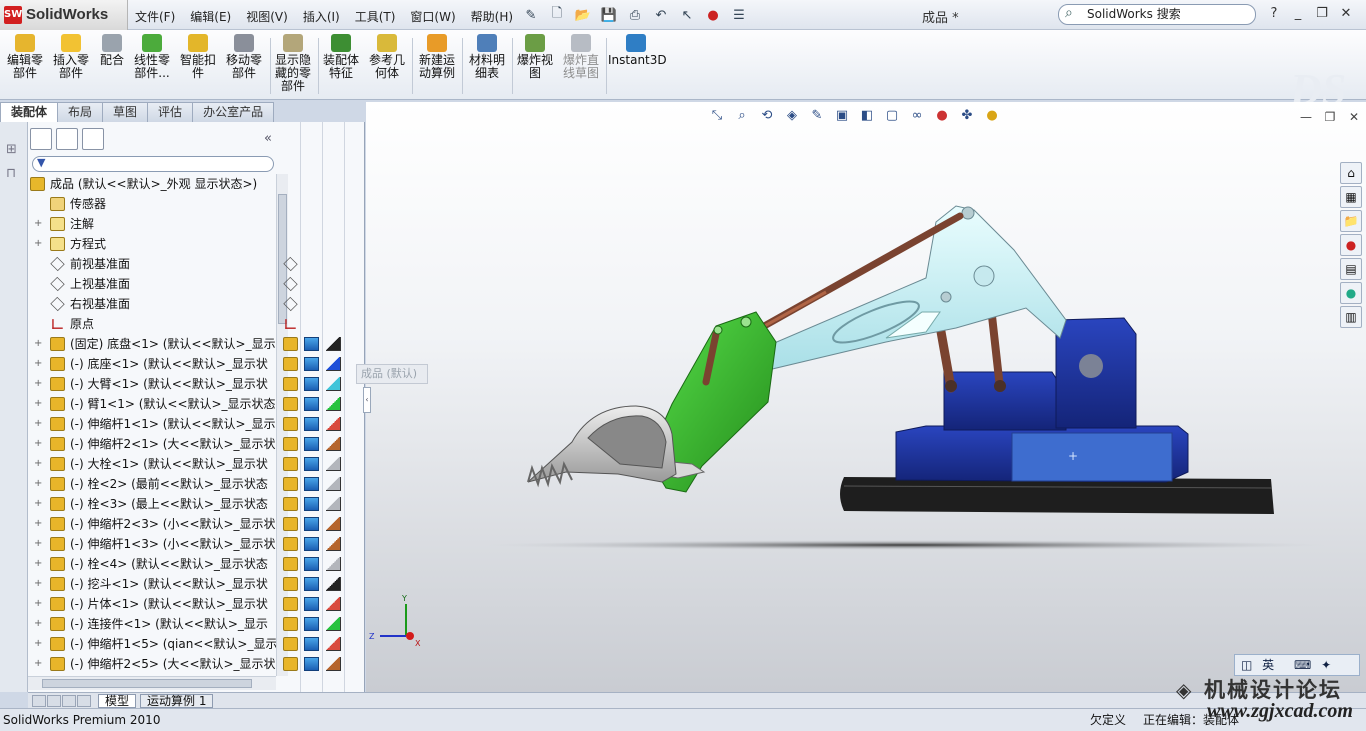  Describe the element at coordinates (581, 65) in the screenshot. I see `explode-line-sketch-button: 爆炸直线草图` at that location.